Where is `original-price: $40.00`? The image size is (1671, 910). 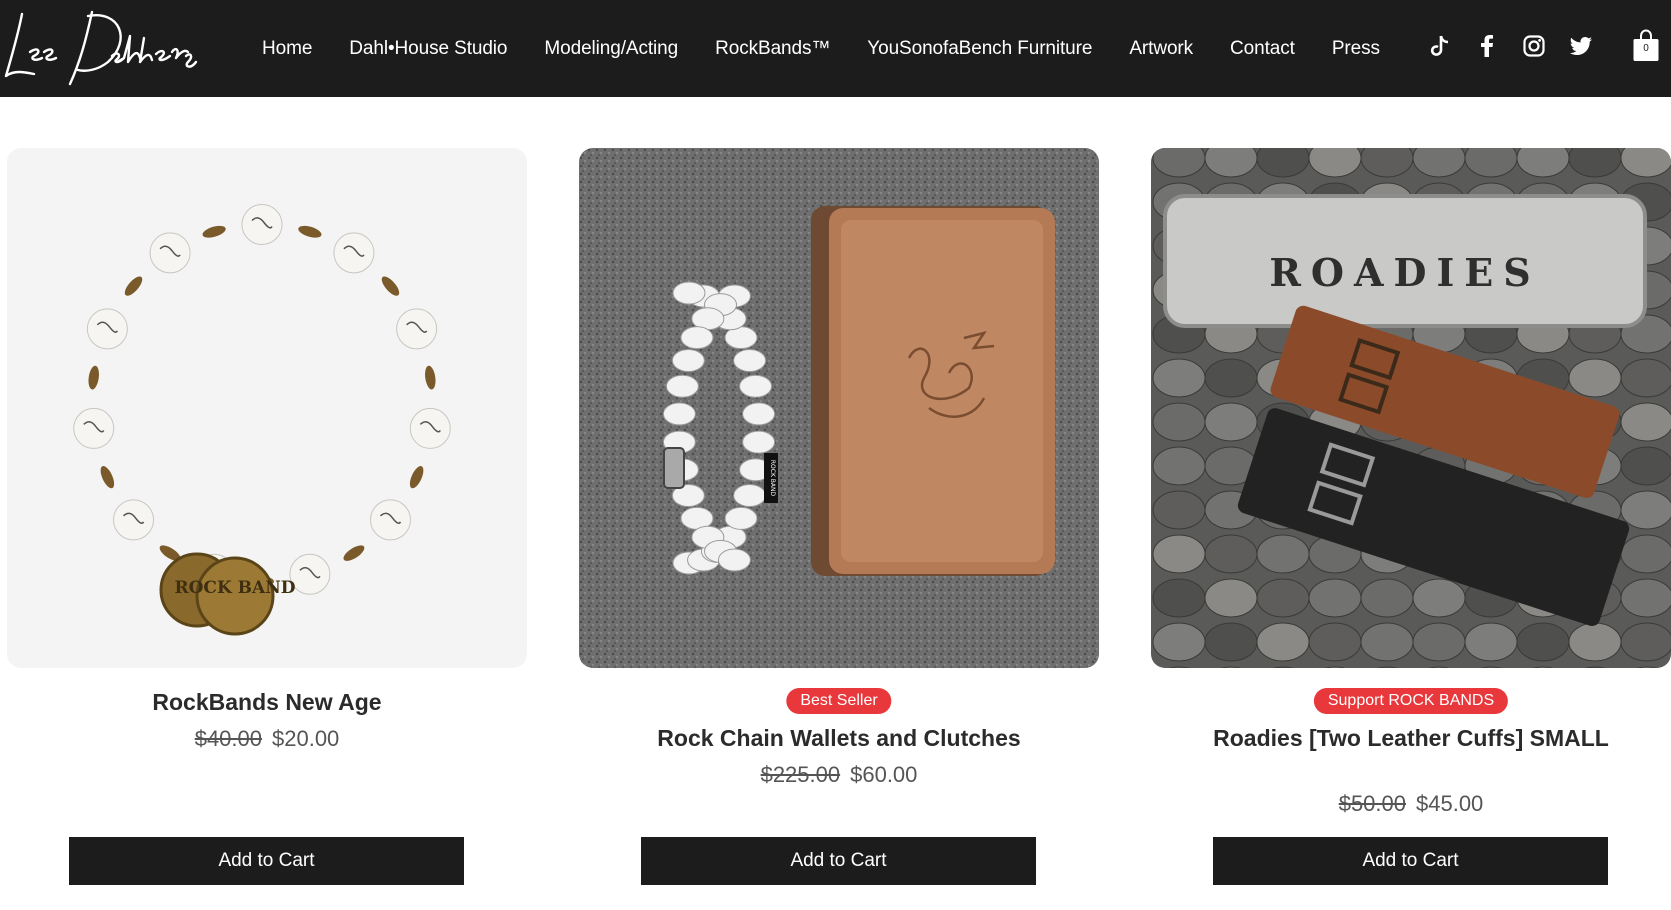
original-price: $40.00 is located at coordinates (228, 738).